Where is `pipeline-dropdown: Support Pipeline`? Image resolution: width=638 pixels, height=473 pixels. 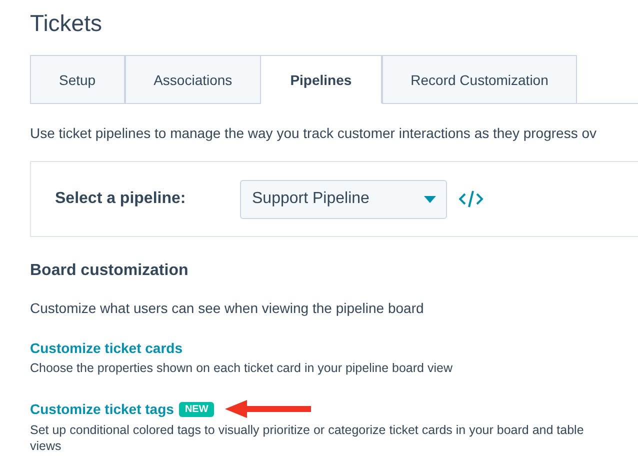
pipeline-dropdown: Support Pipeline is located at coordinates (343, 199).